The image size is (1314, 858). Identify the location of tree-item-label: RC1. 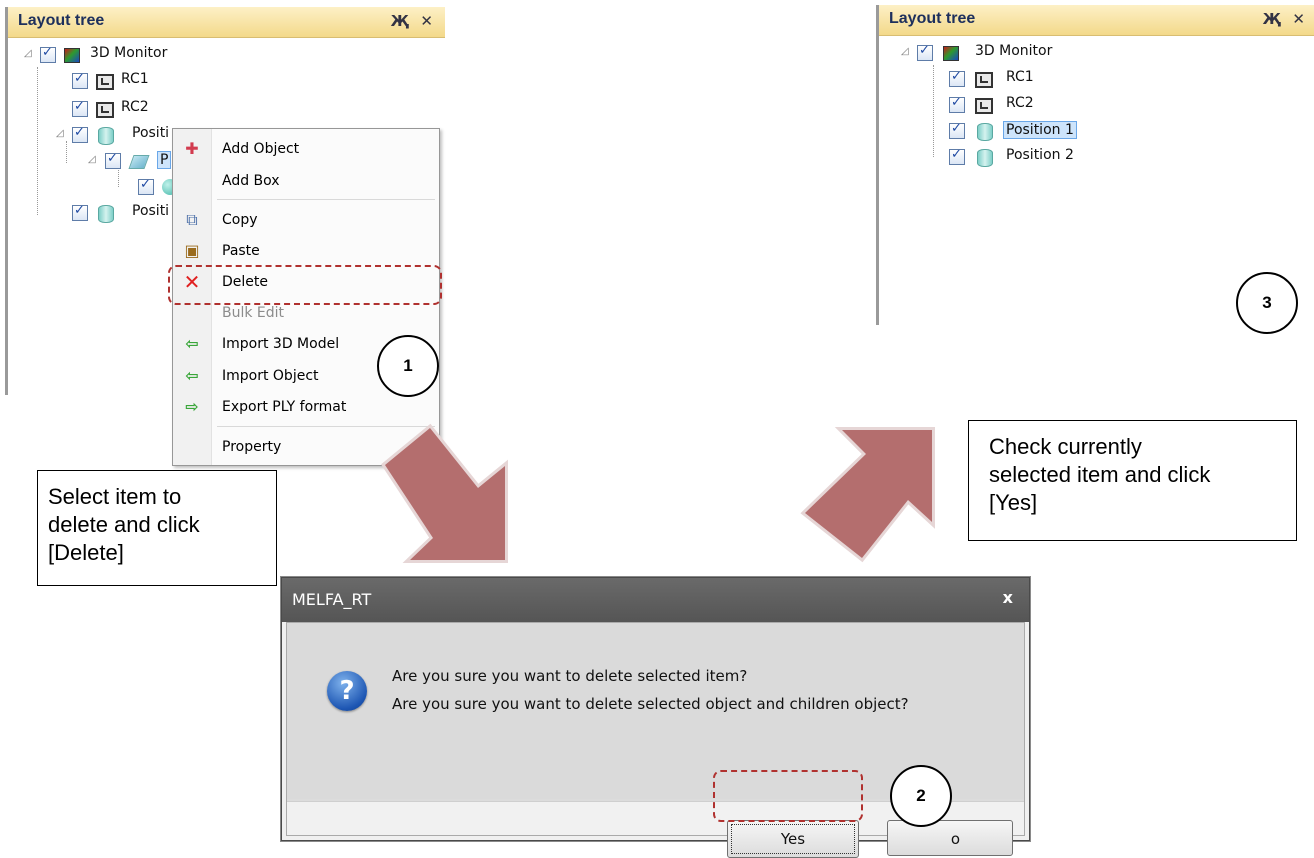
(1020, 77).